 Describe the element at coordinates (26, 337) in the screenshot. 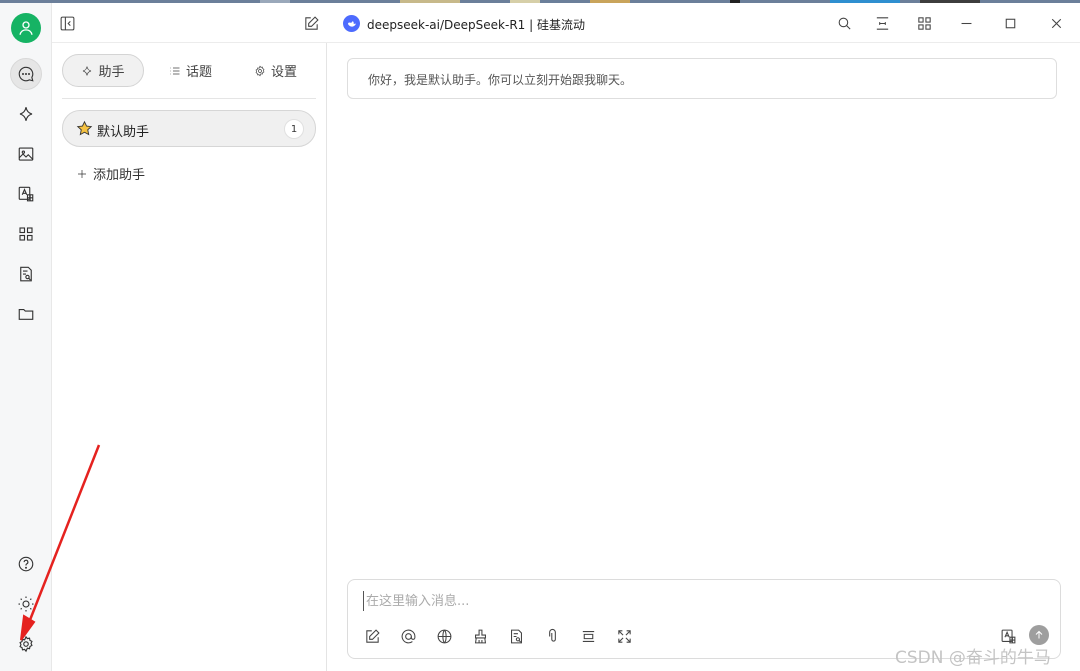

I see `icon-rail` at that location.